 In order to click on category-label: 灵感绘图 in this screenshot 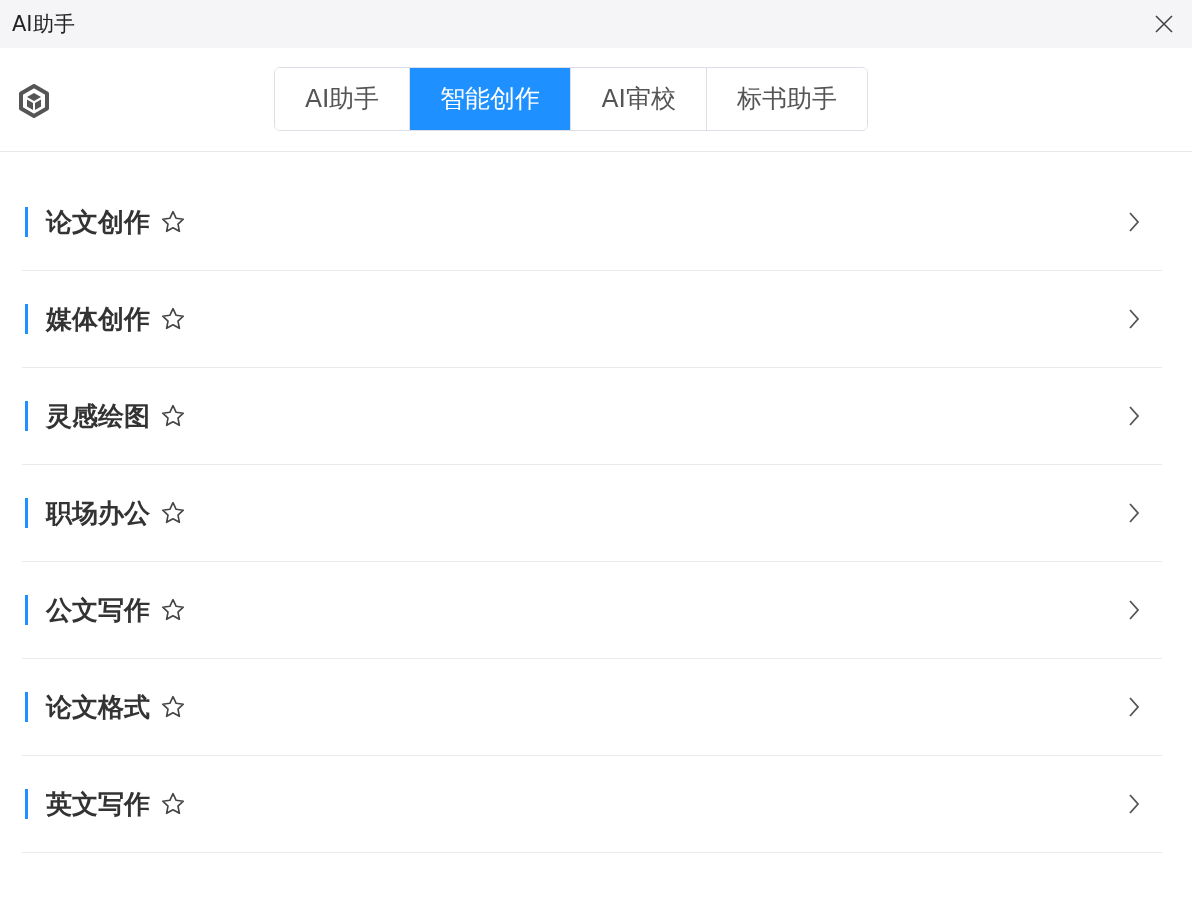, I will do `click(98, 416)`.